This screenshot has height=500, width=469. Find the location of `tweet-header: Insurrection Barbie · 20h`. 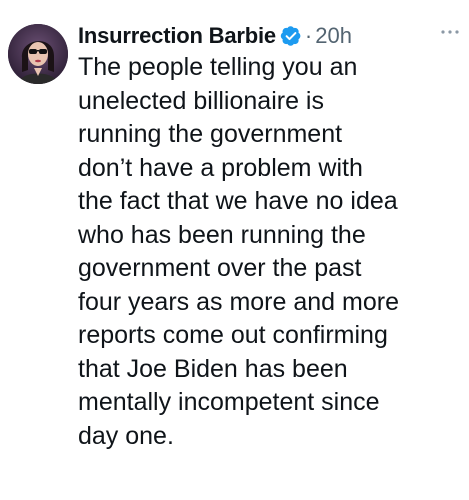

tweet-header: Insurrection Barbie · 20h is located at coordinates (268, 36).